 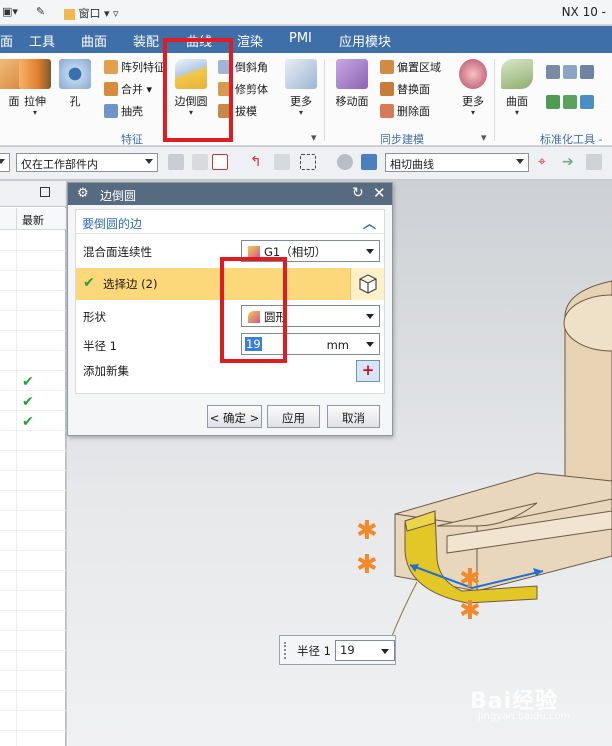 I want to click on group-label-feature: 特征, so click(x=132, y=139).